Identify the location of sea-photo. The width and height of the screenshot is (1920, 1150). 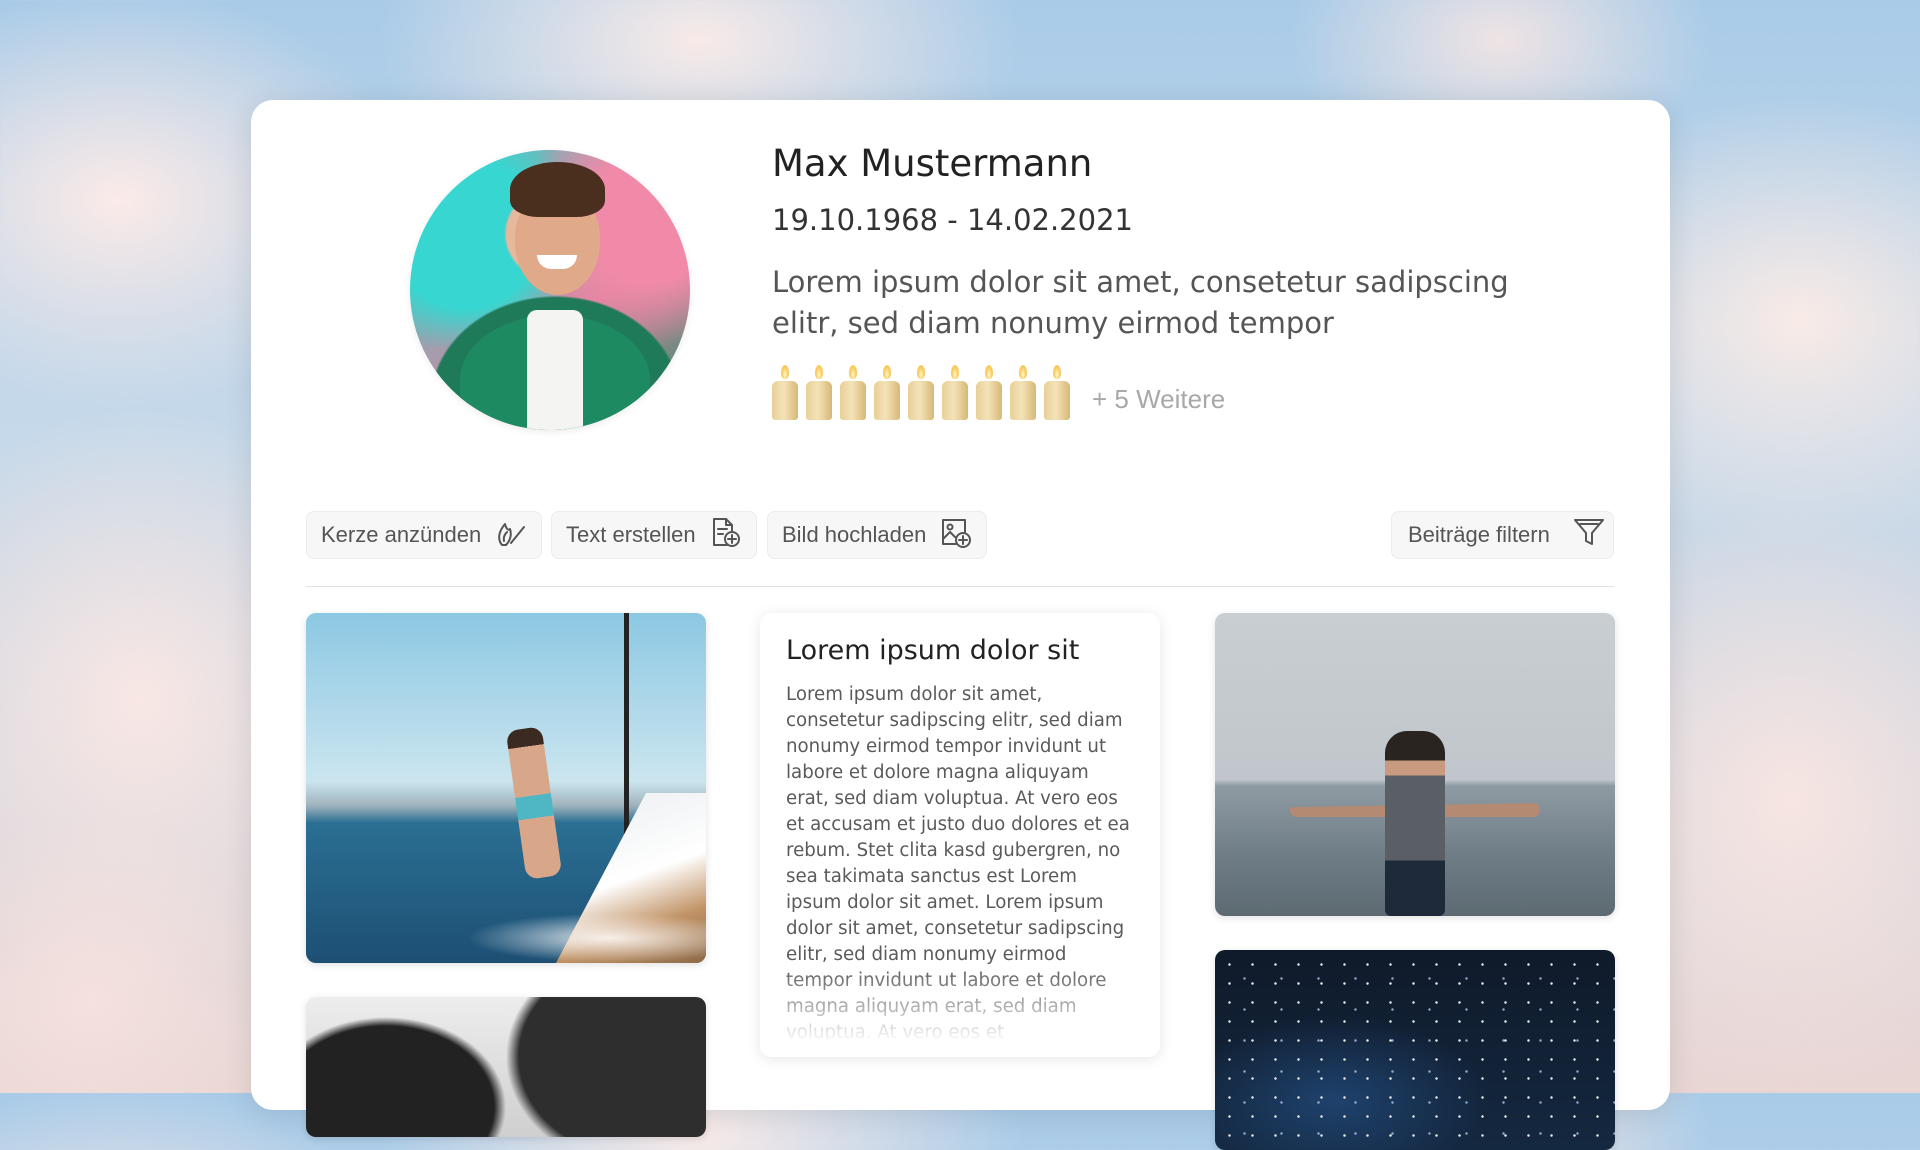
(1415, 764).